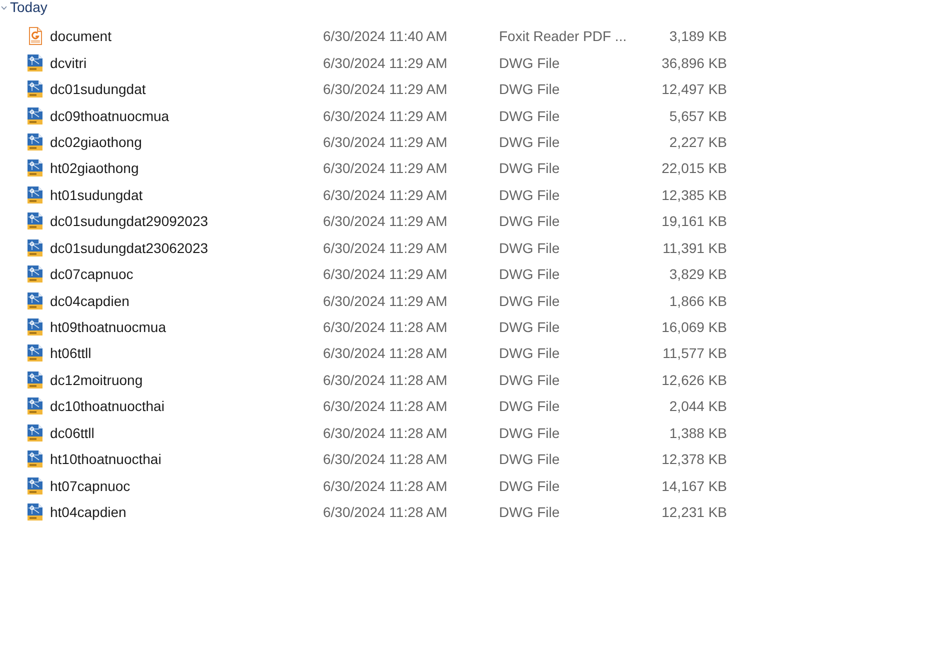 This screenshot has width=950, height=652. I want to click on file-size: 5,657 KB, so click(698, 116).